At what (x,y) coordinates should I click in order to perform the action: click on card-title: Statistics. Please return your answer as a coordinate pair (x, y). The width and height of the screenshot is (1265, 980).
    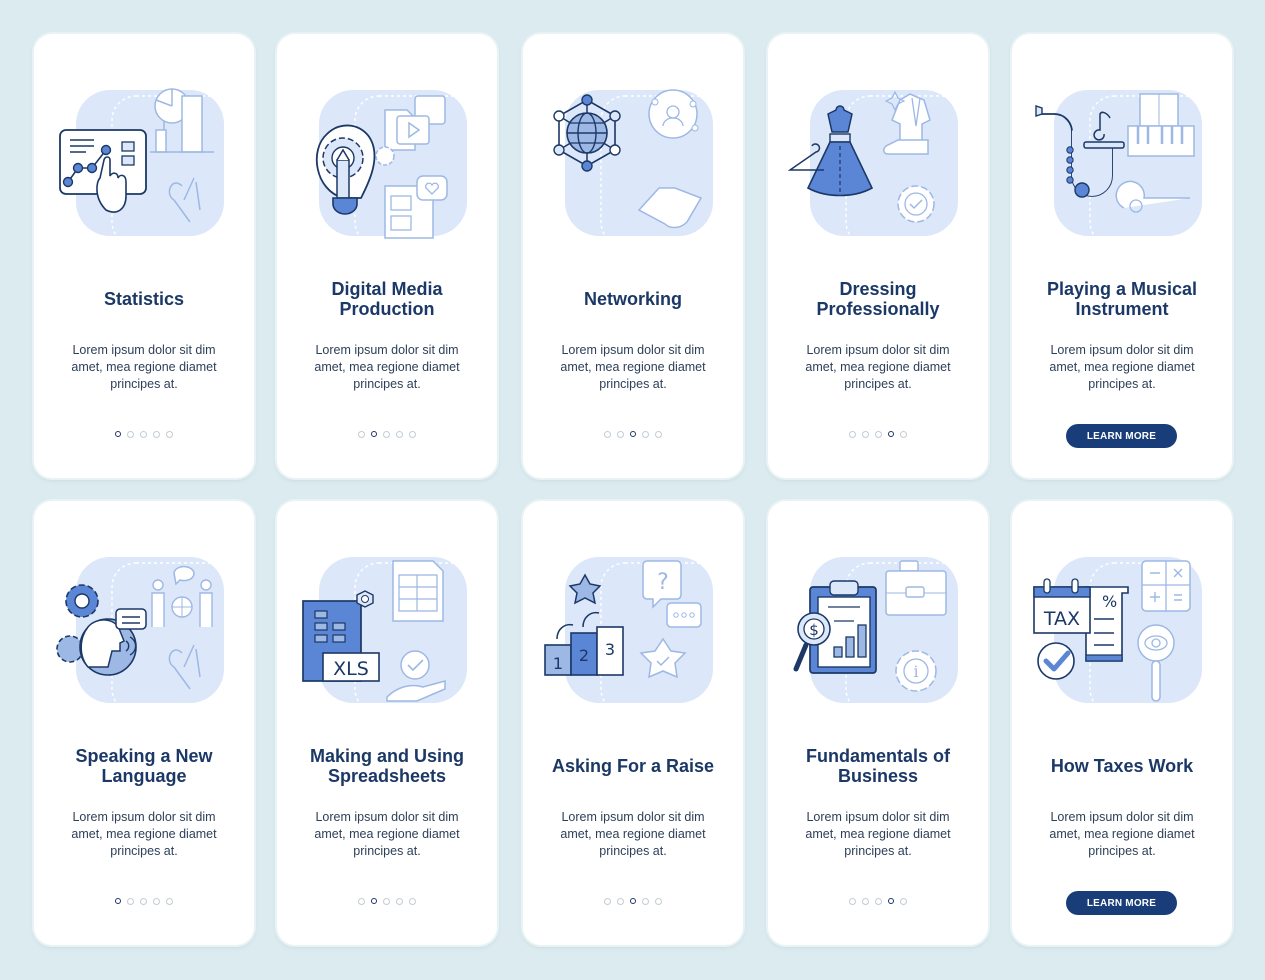
    Looking at the image, I should click on (144, 299).